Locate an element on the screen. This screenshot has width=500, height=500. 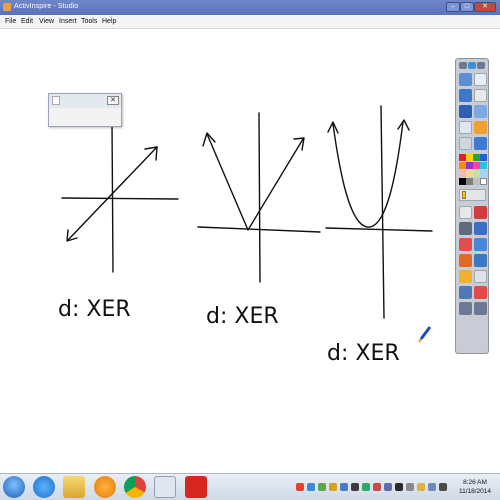
floating-window-close-button: ✕ is located at coordinates (113, 100).